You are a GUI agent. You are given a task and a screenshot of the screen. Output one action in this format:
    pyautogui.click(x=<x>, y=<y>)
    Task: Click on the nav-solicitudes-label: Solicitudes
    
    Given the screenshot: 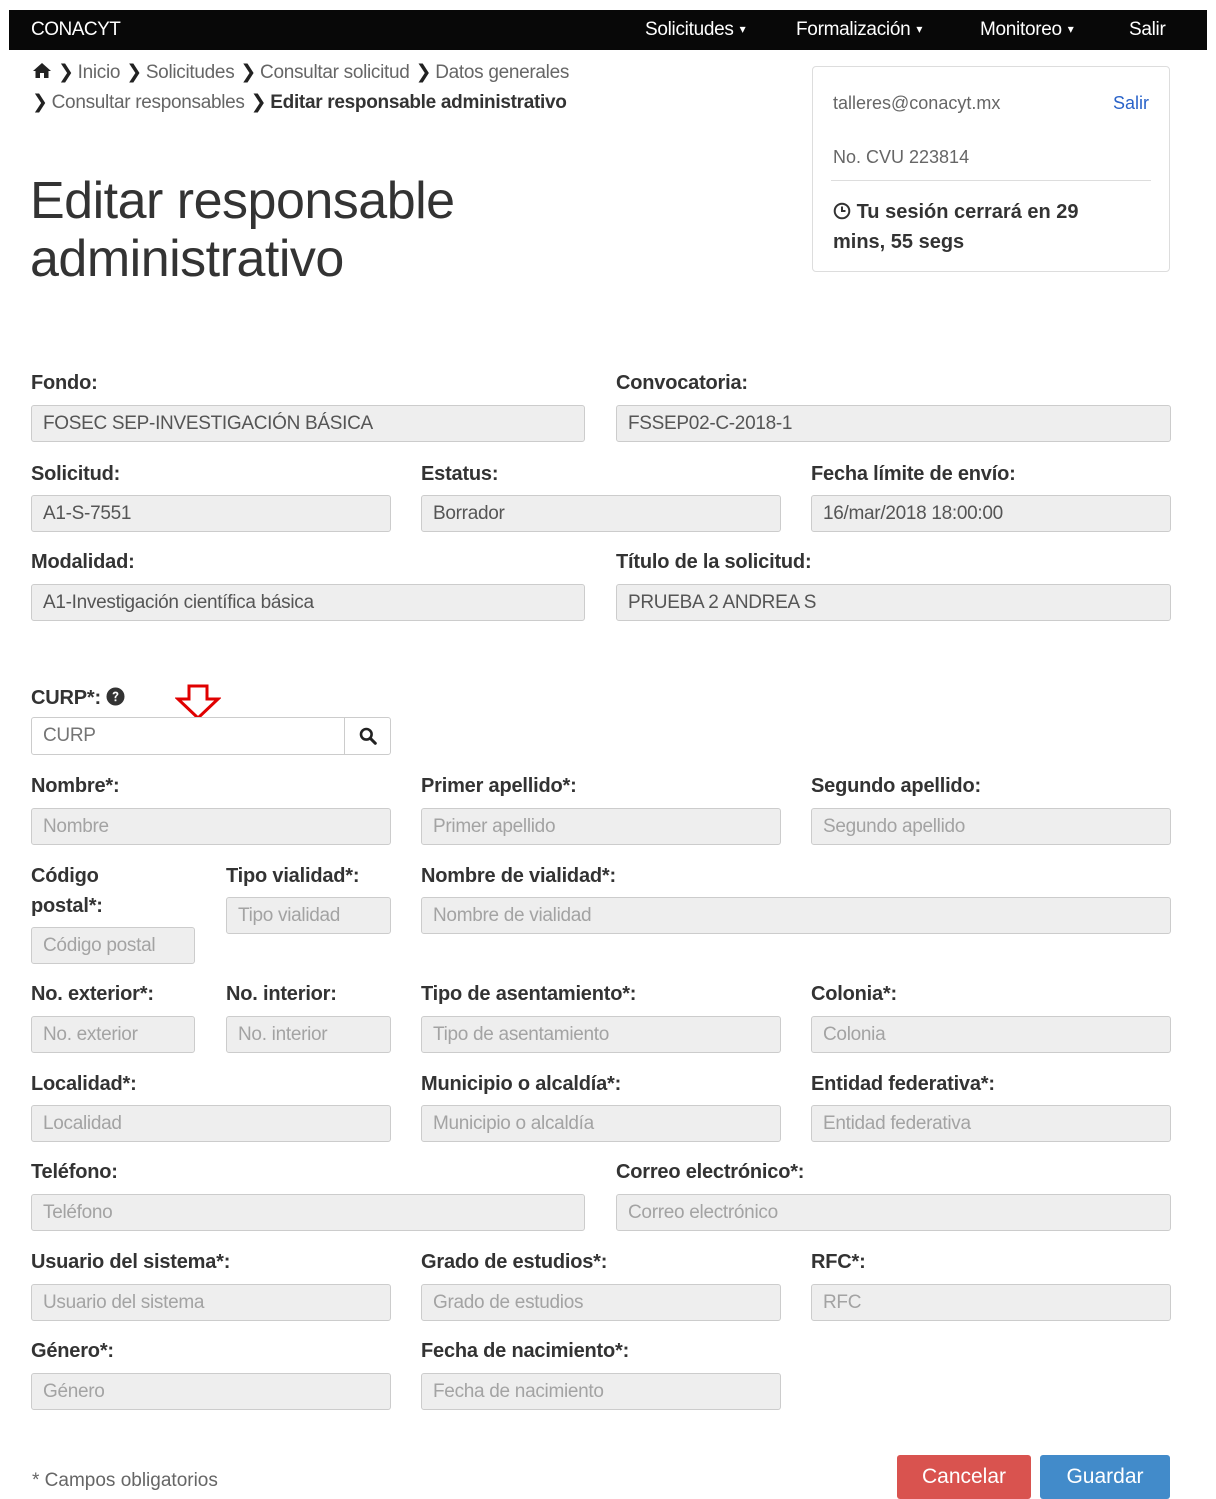 What is the action you would take?
    pyautogui.click(x=689, y=29)
    